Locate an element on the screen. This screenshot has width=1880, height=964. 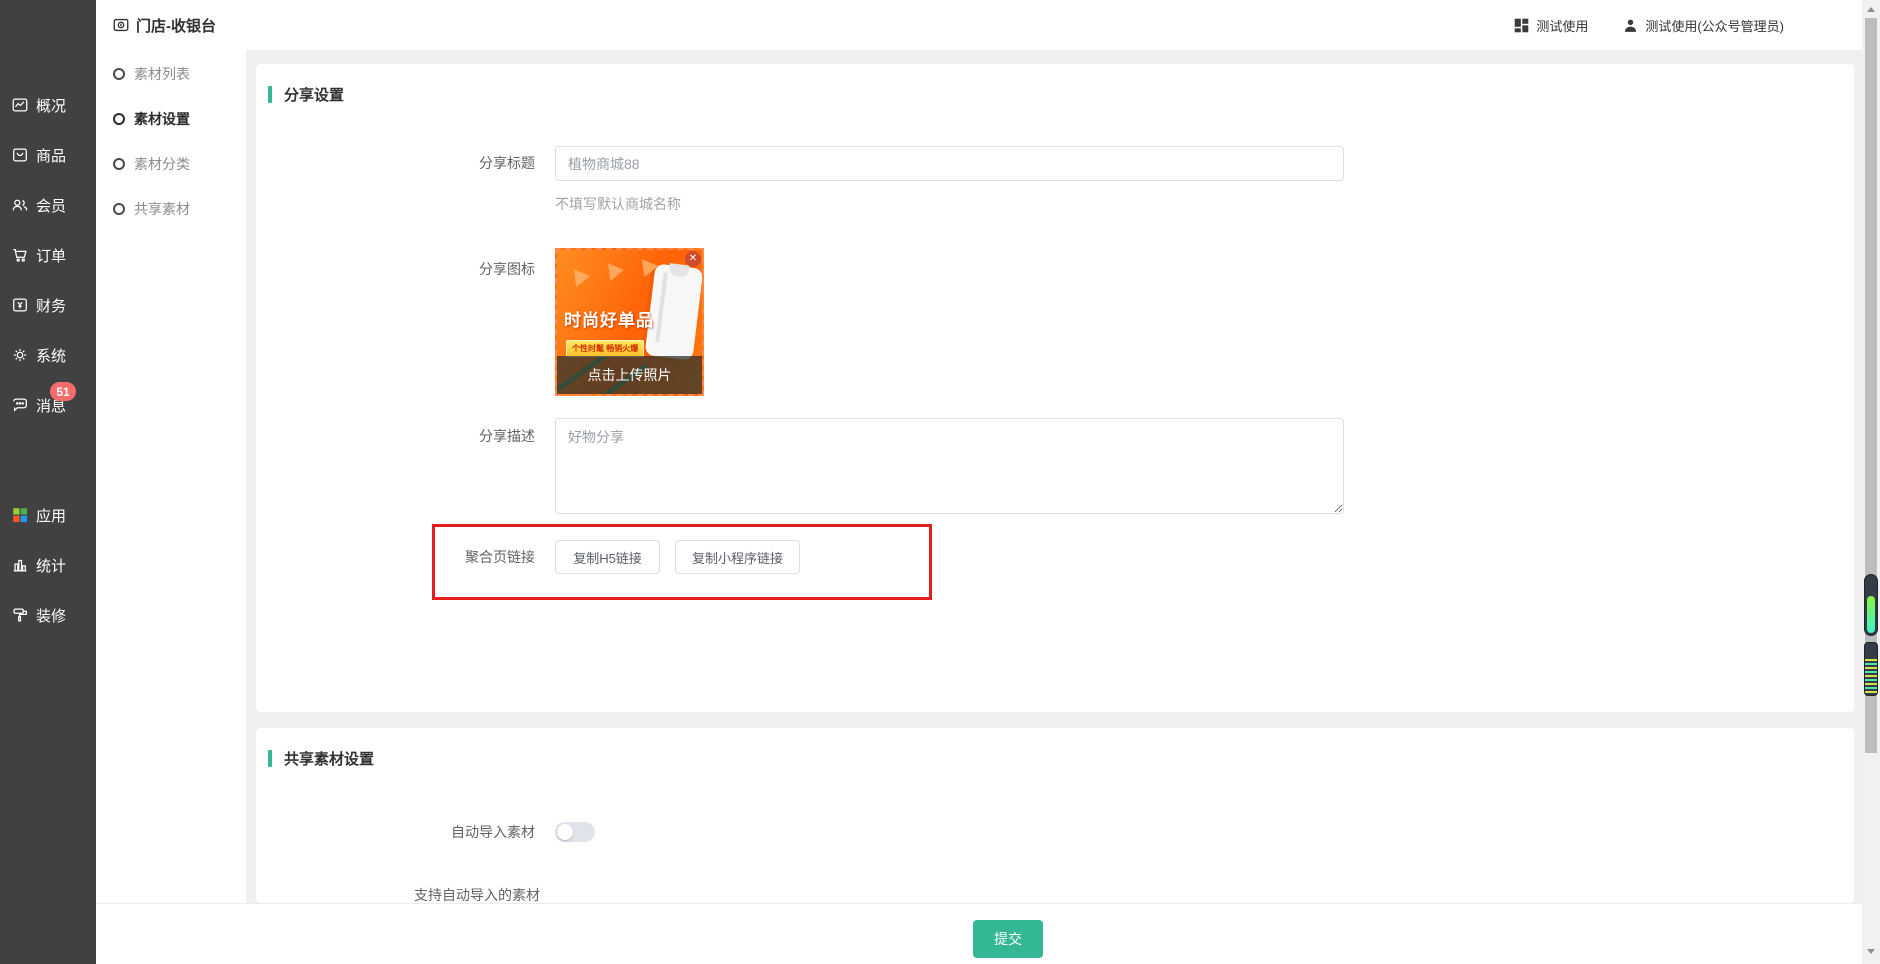
sidebar-item-label: 商品 is located at coordinates (51, 156).